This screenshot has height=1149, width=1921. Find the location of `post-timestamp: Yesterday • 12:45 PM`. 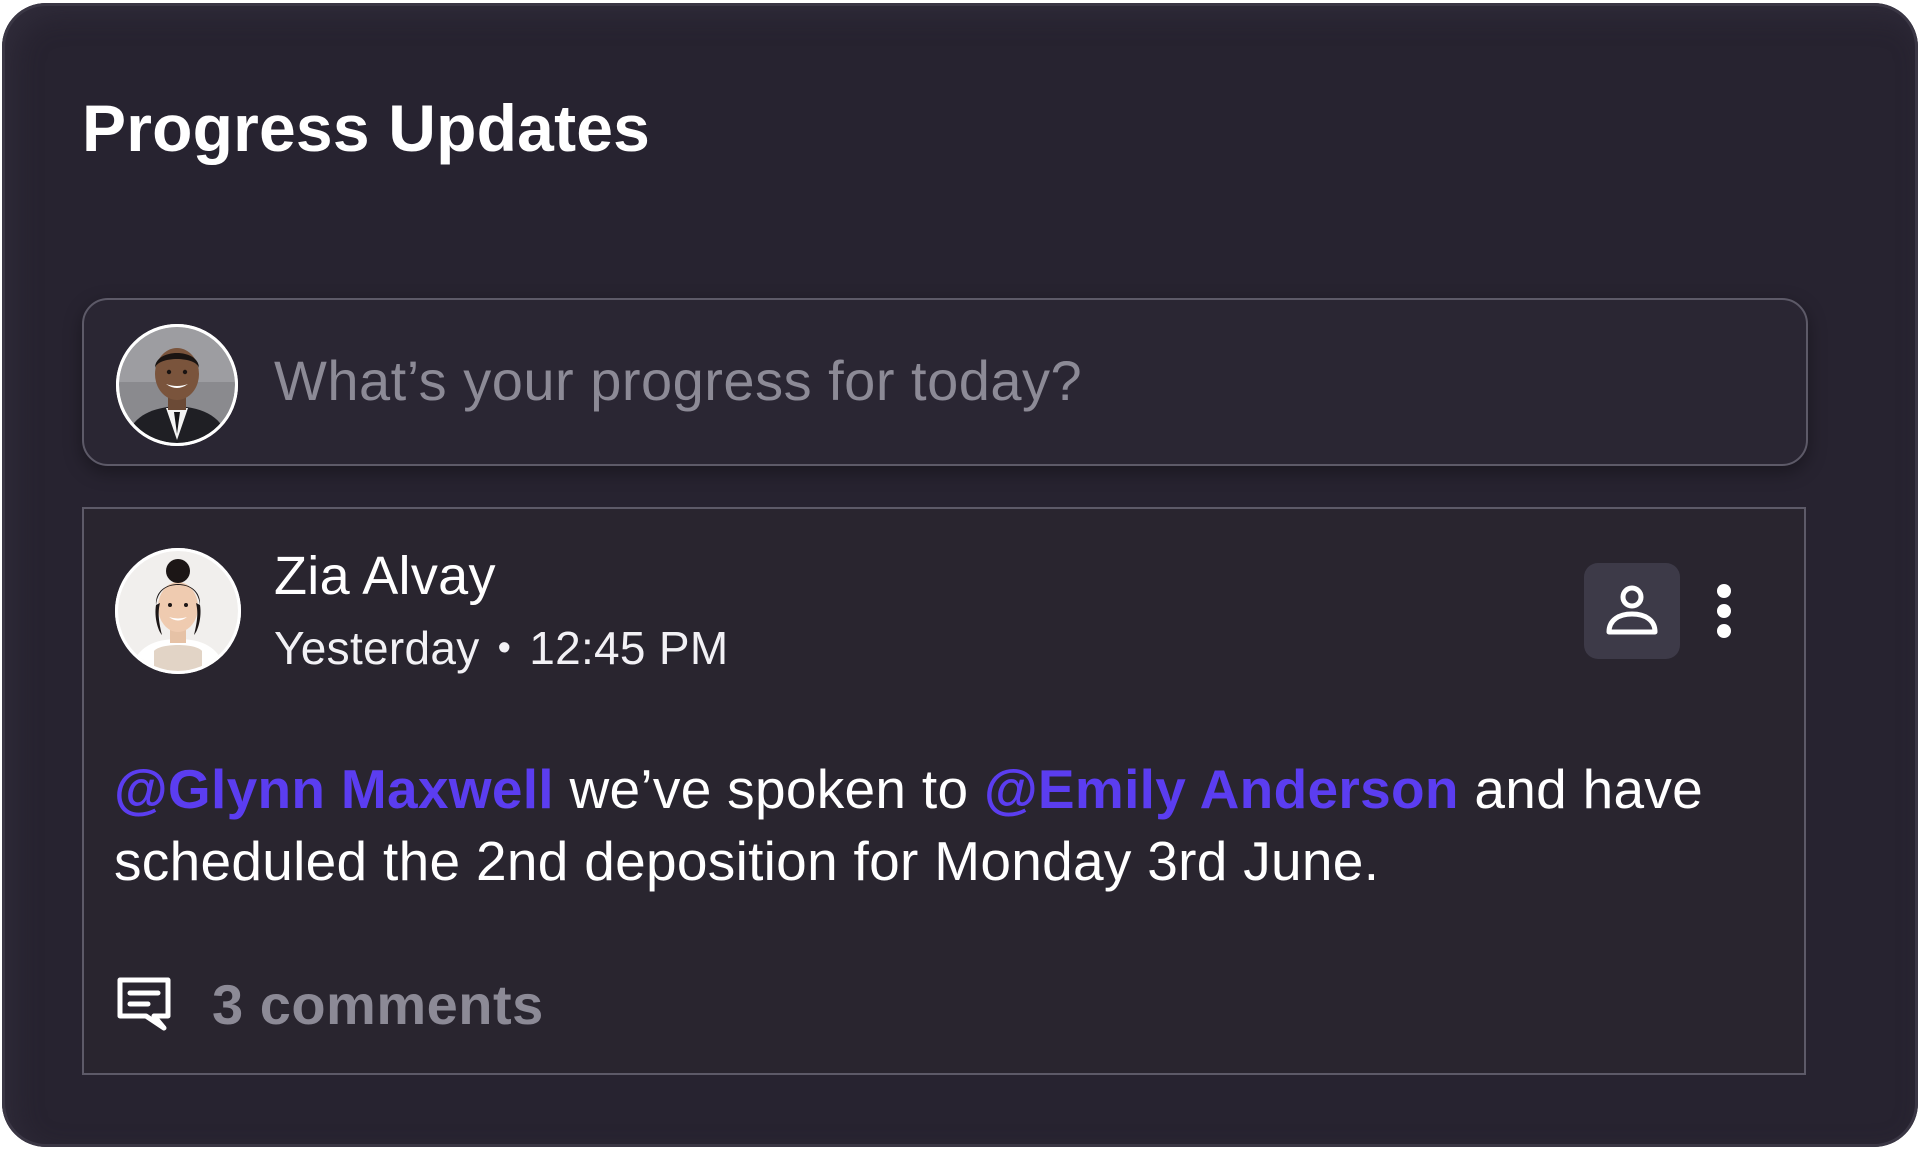

post-timestamp: Yesterday • 12:45 PM is located at coordinates (501, 648).